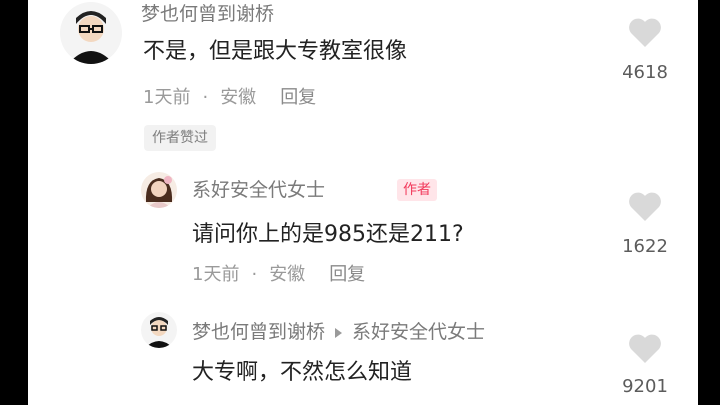  I want to click on left-letterbox, so click(14, 202).